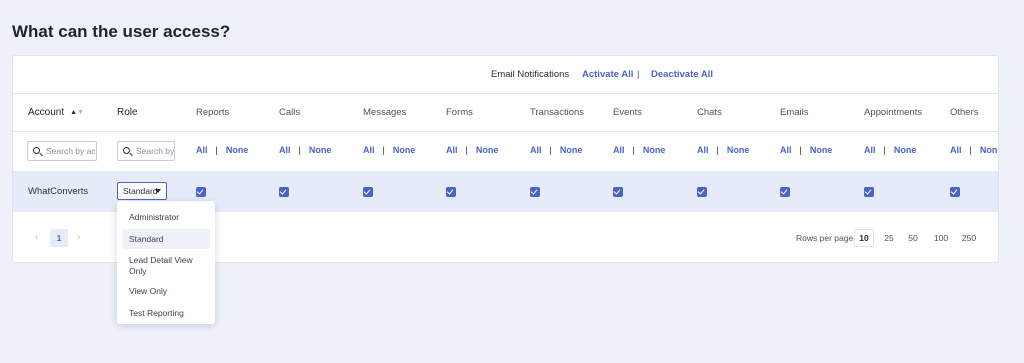 The height and width of the screenshot is (363, 1024). What do you see at coordinates (941, 238) in the screenshot?
I see `rows-per-page-option: 100` at bounding box center [941, 238].